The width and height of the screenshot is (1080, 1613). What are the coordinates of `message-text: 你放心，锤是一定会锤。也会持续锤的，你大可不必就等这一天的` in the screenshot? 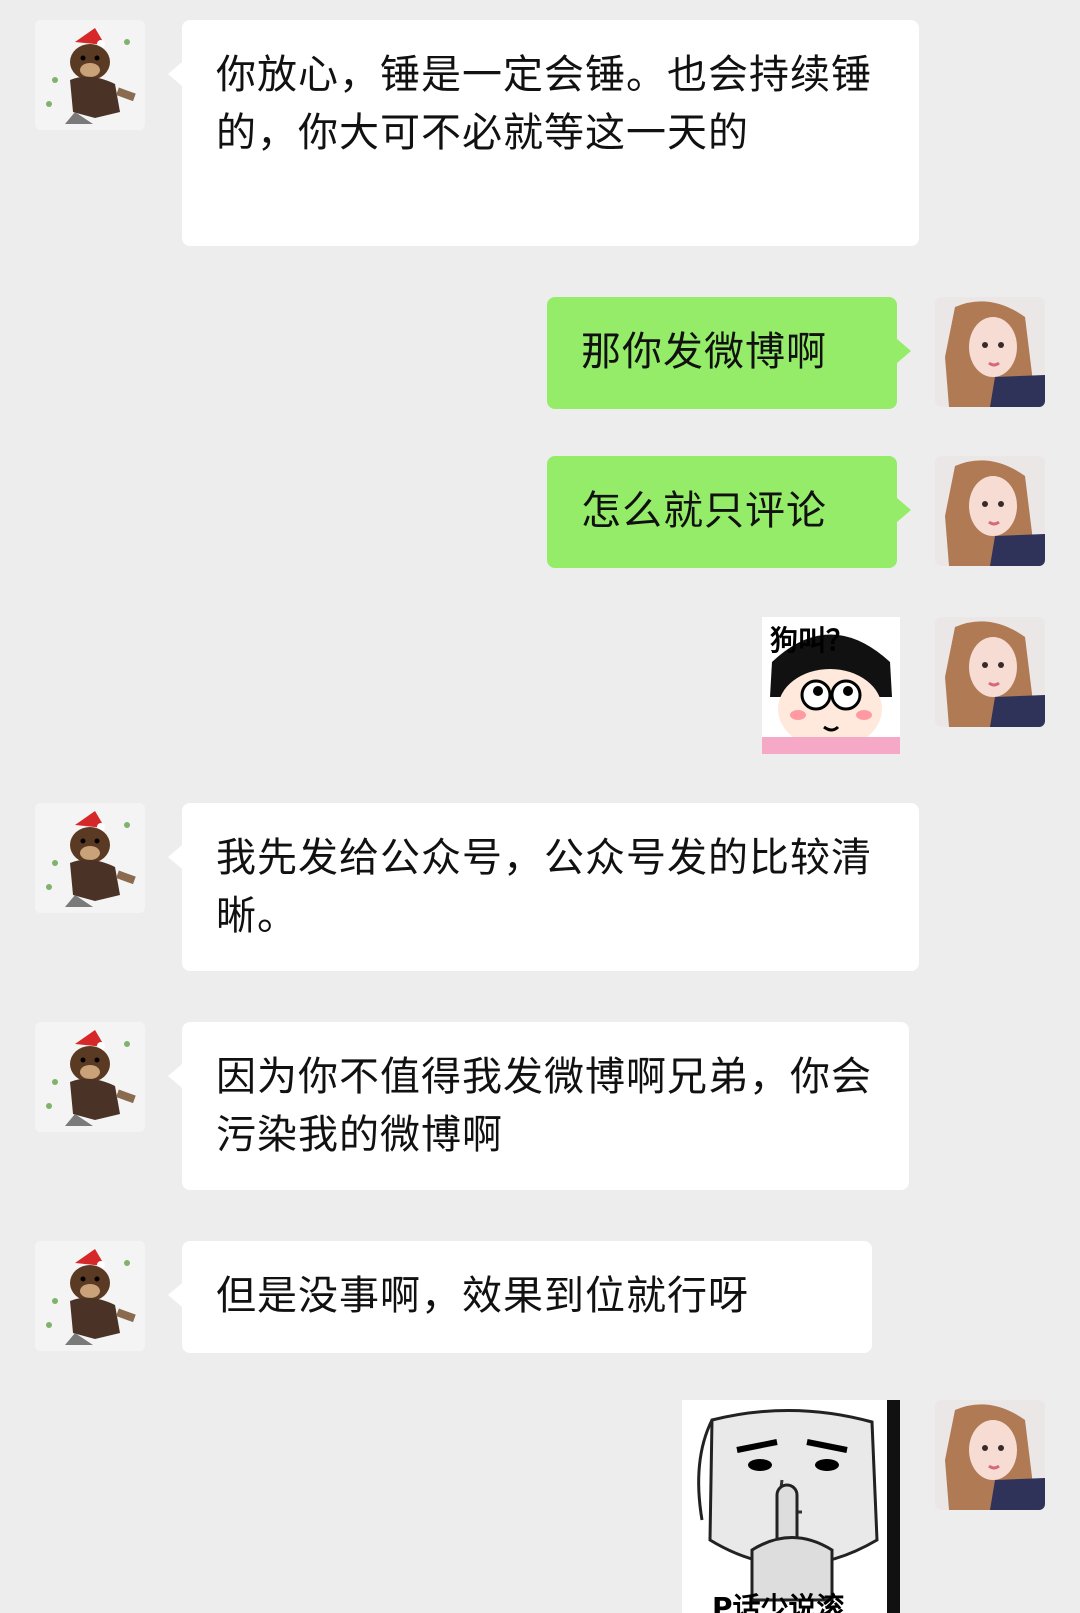 It's located at (544, 104).